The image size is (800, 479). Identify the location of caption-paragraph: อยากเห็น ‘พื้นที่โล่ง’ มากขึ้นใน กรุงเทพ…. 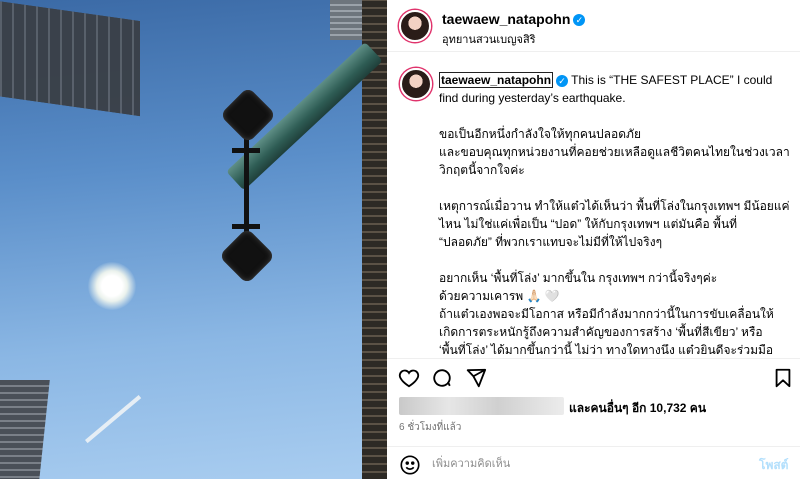
(606, 313).